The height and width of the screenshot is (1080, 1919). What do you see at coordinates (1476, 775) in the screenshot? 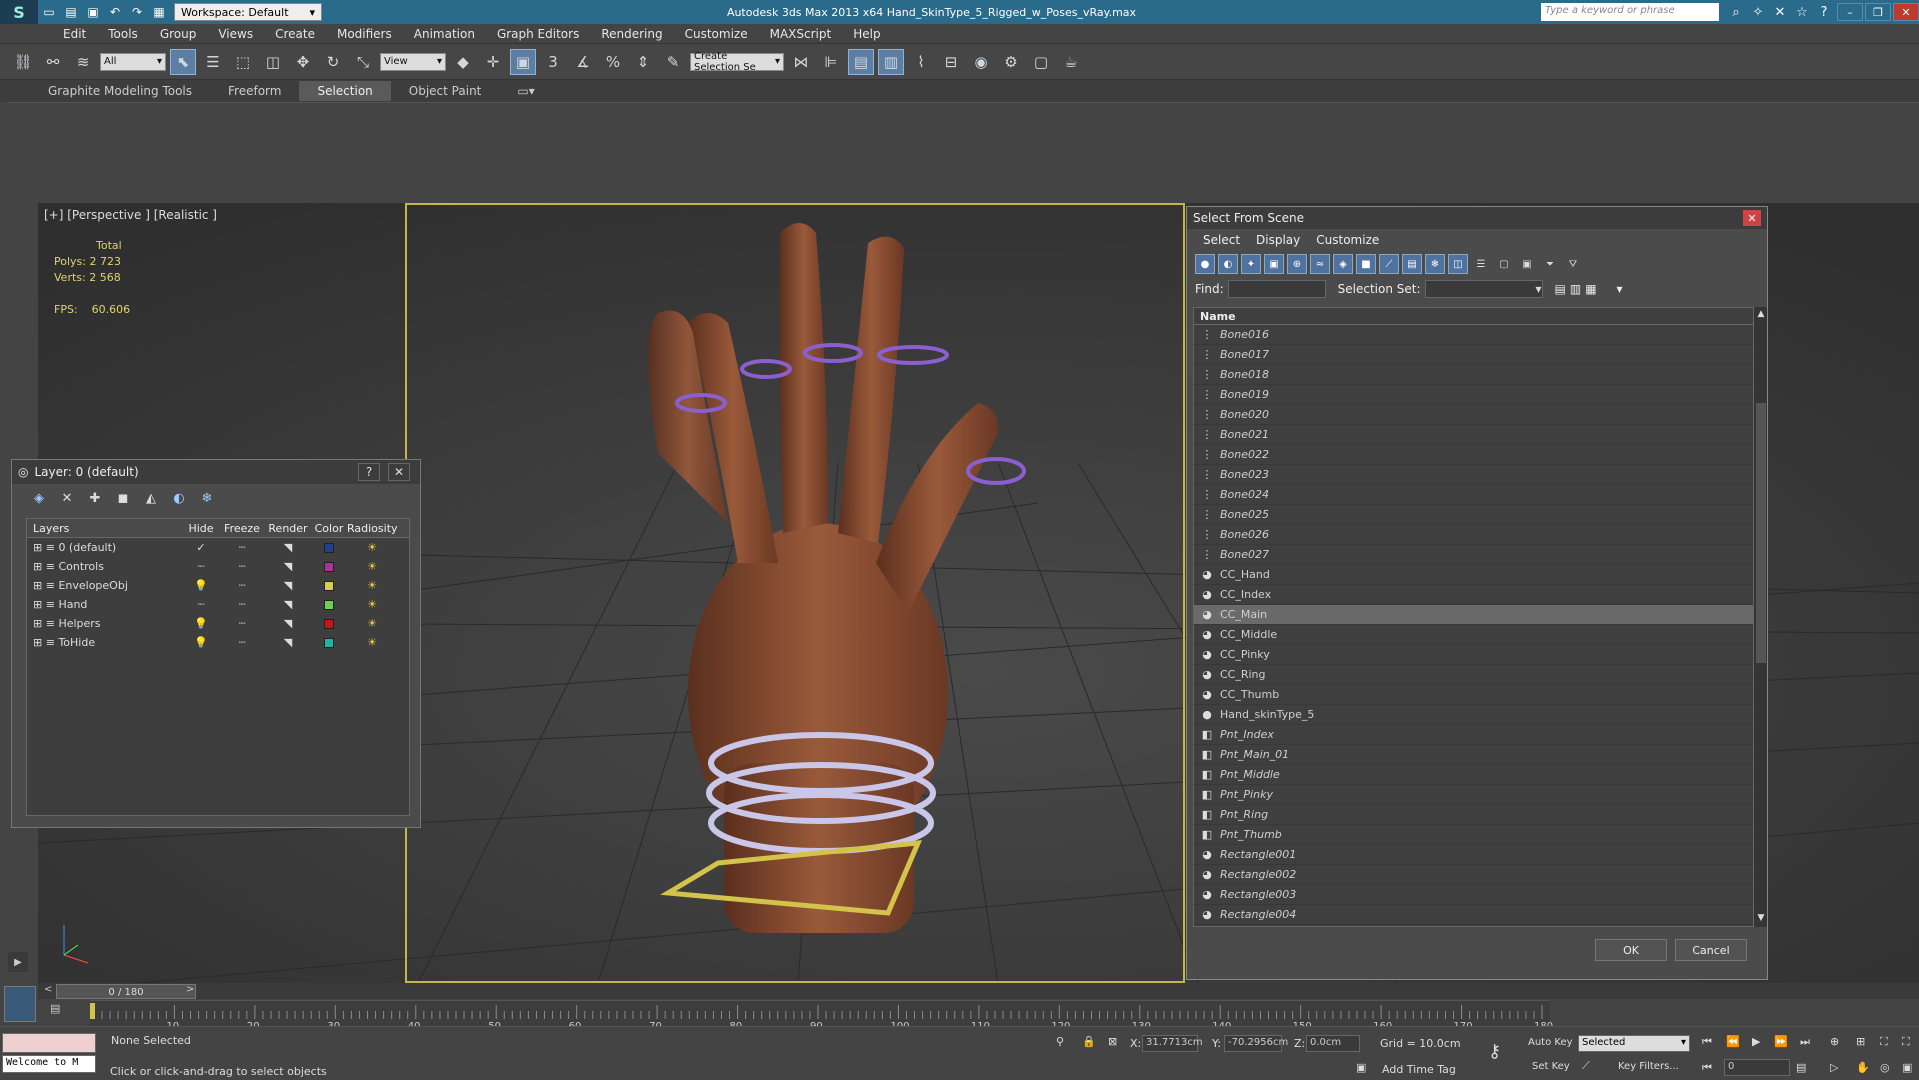
I see `scene-object-row: ◧ Pnt_Middle` at bounding box center [1476, 775].